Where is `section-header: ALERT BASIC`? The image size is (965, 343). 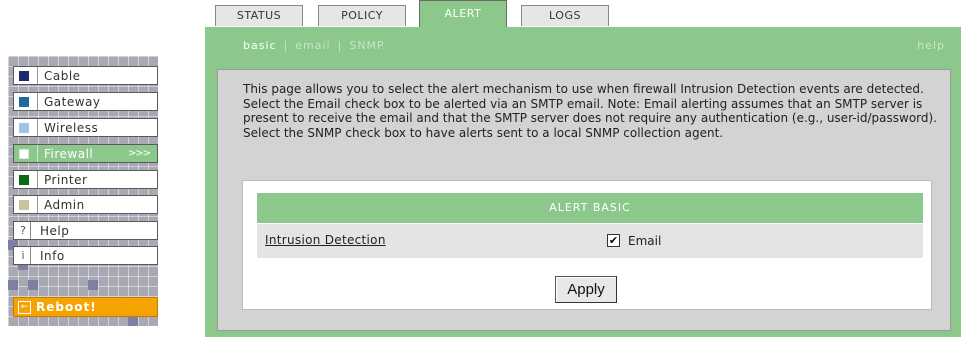
section-header: ALERT BASIC is located at coordinates (590, 208).